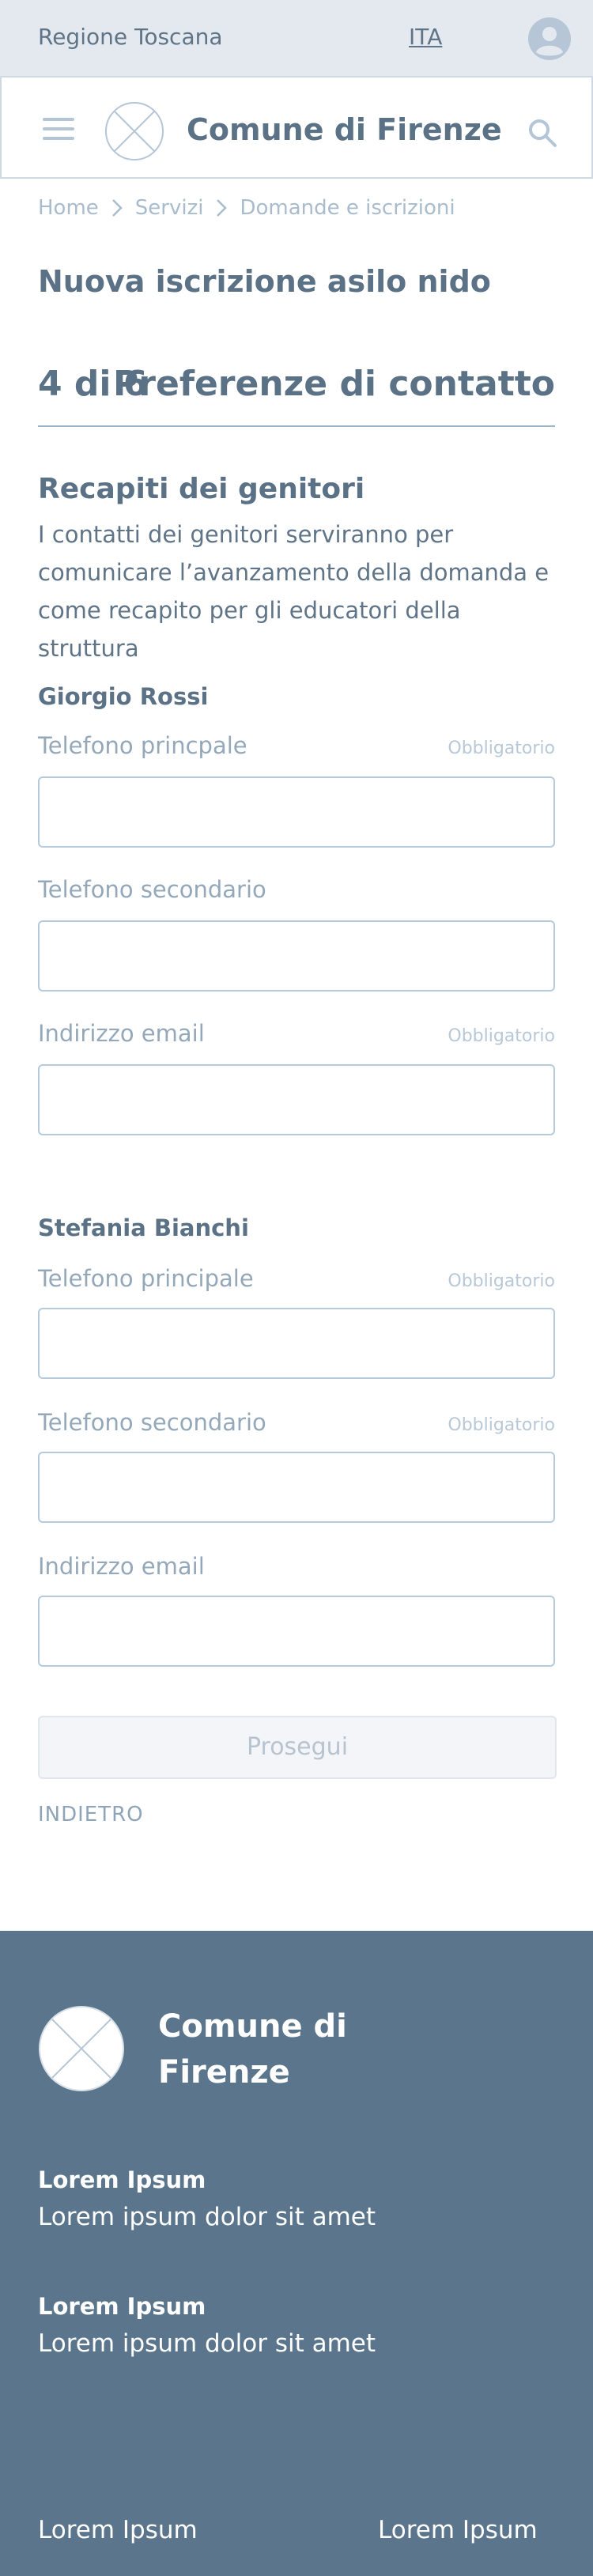 The width and height of the screenshot is (593, 2576). I want to click on language-selector: ITA, so click(425, 37).